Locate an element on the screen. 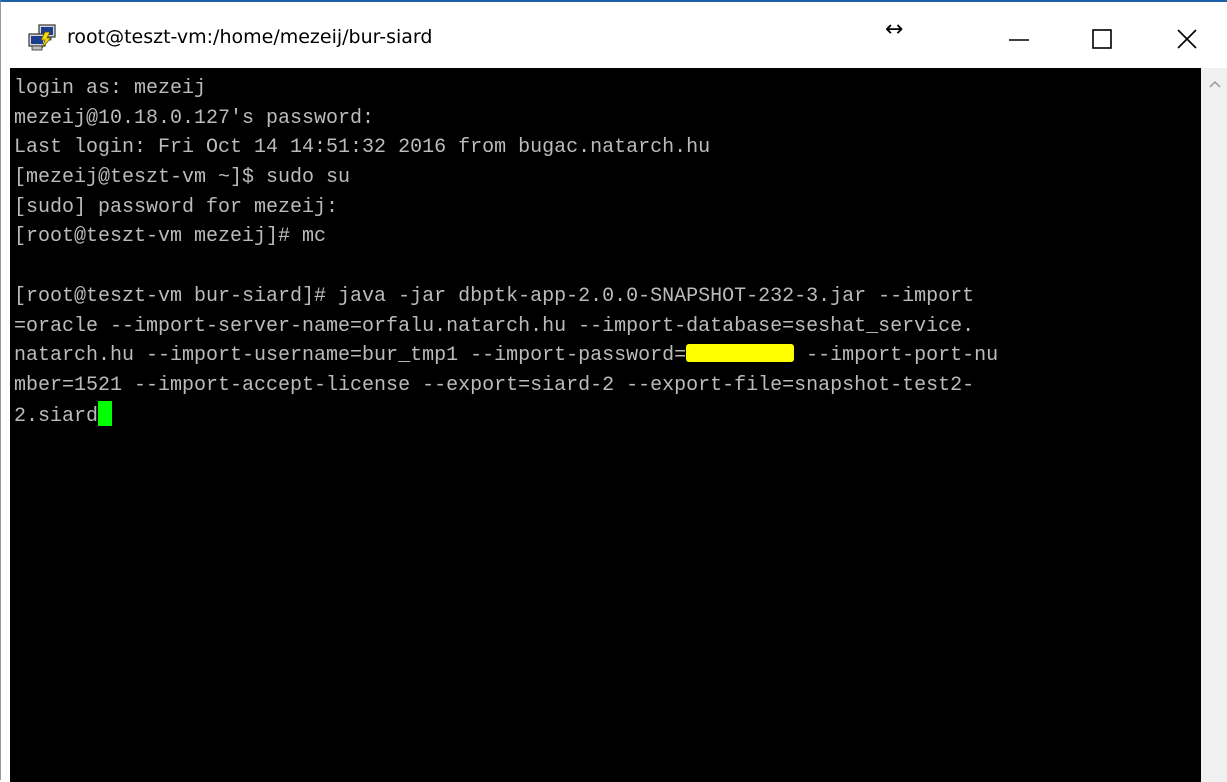  putty-computers-icon is located at coordinates (43, 38).